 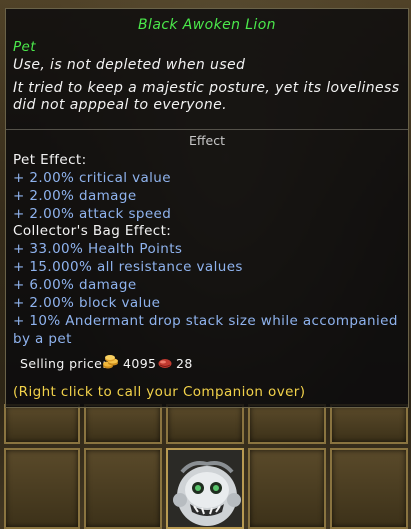 I want to click on ruby-icon, so click(x=165, y=363).